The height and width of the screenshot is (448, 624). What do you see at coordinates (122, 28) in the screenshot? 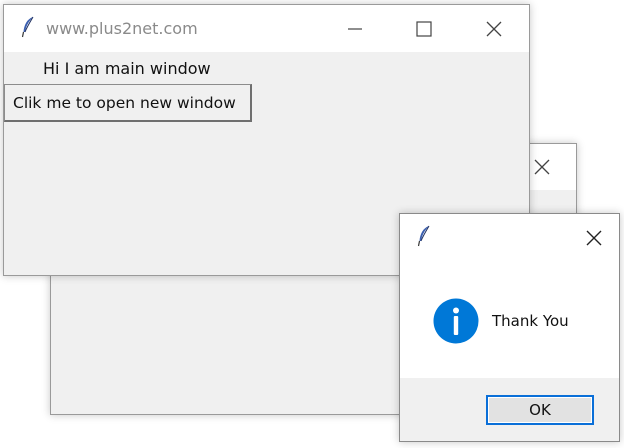
I see `window-title: www.plus2net.com` at bounding box center [122, 28].